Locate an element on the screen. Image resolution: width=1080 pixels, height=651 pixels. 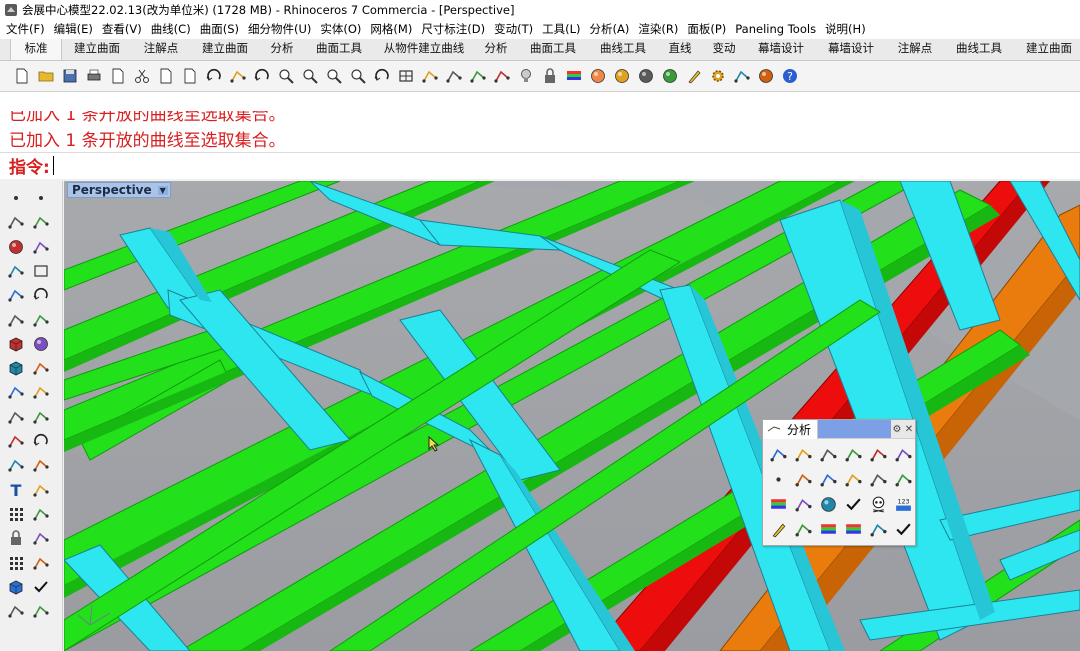
split-icon is located at coordinates (41, 417).